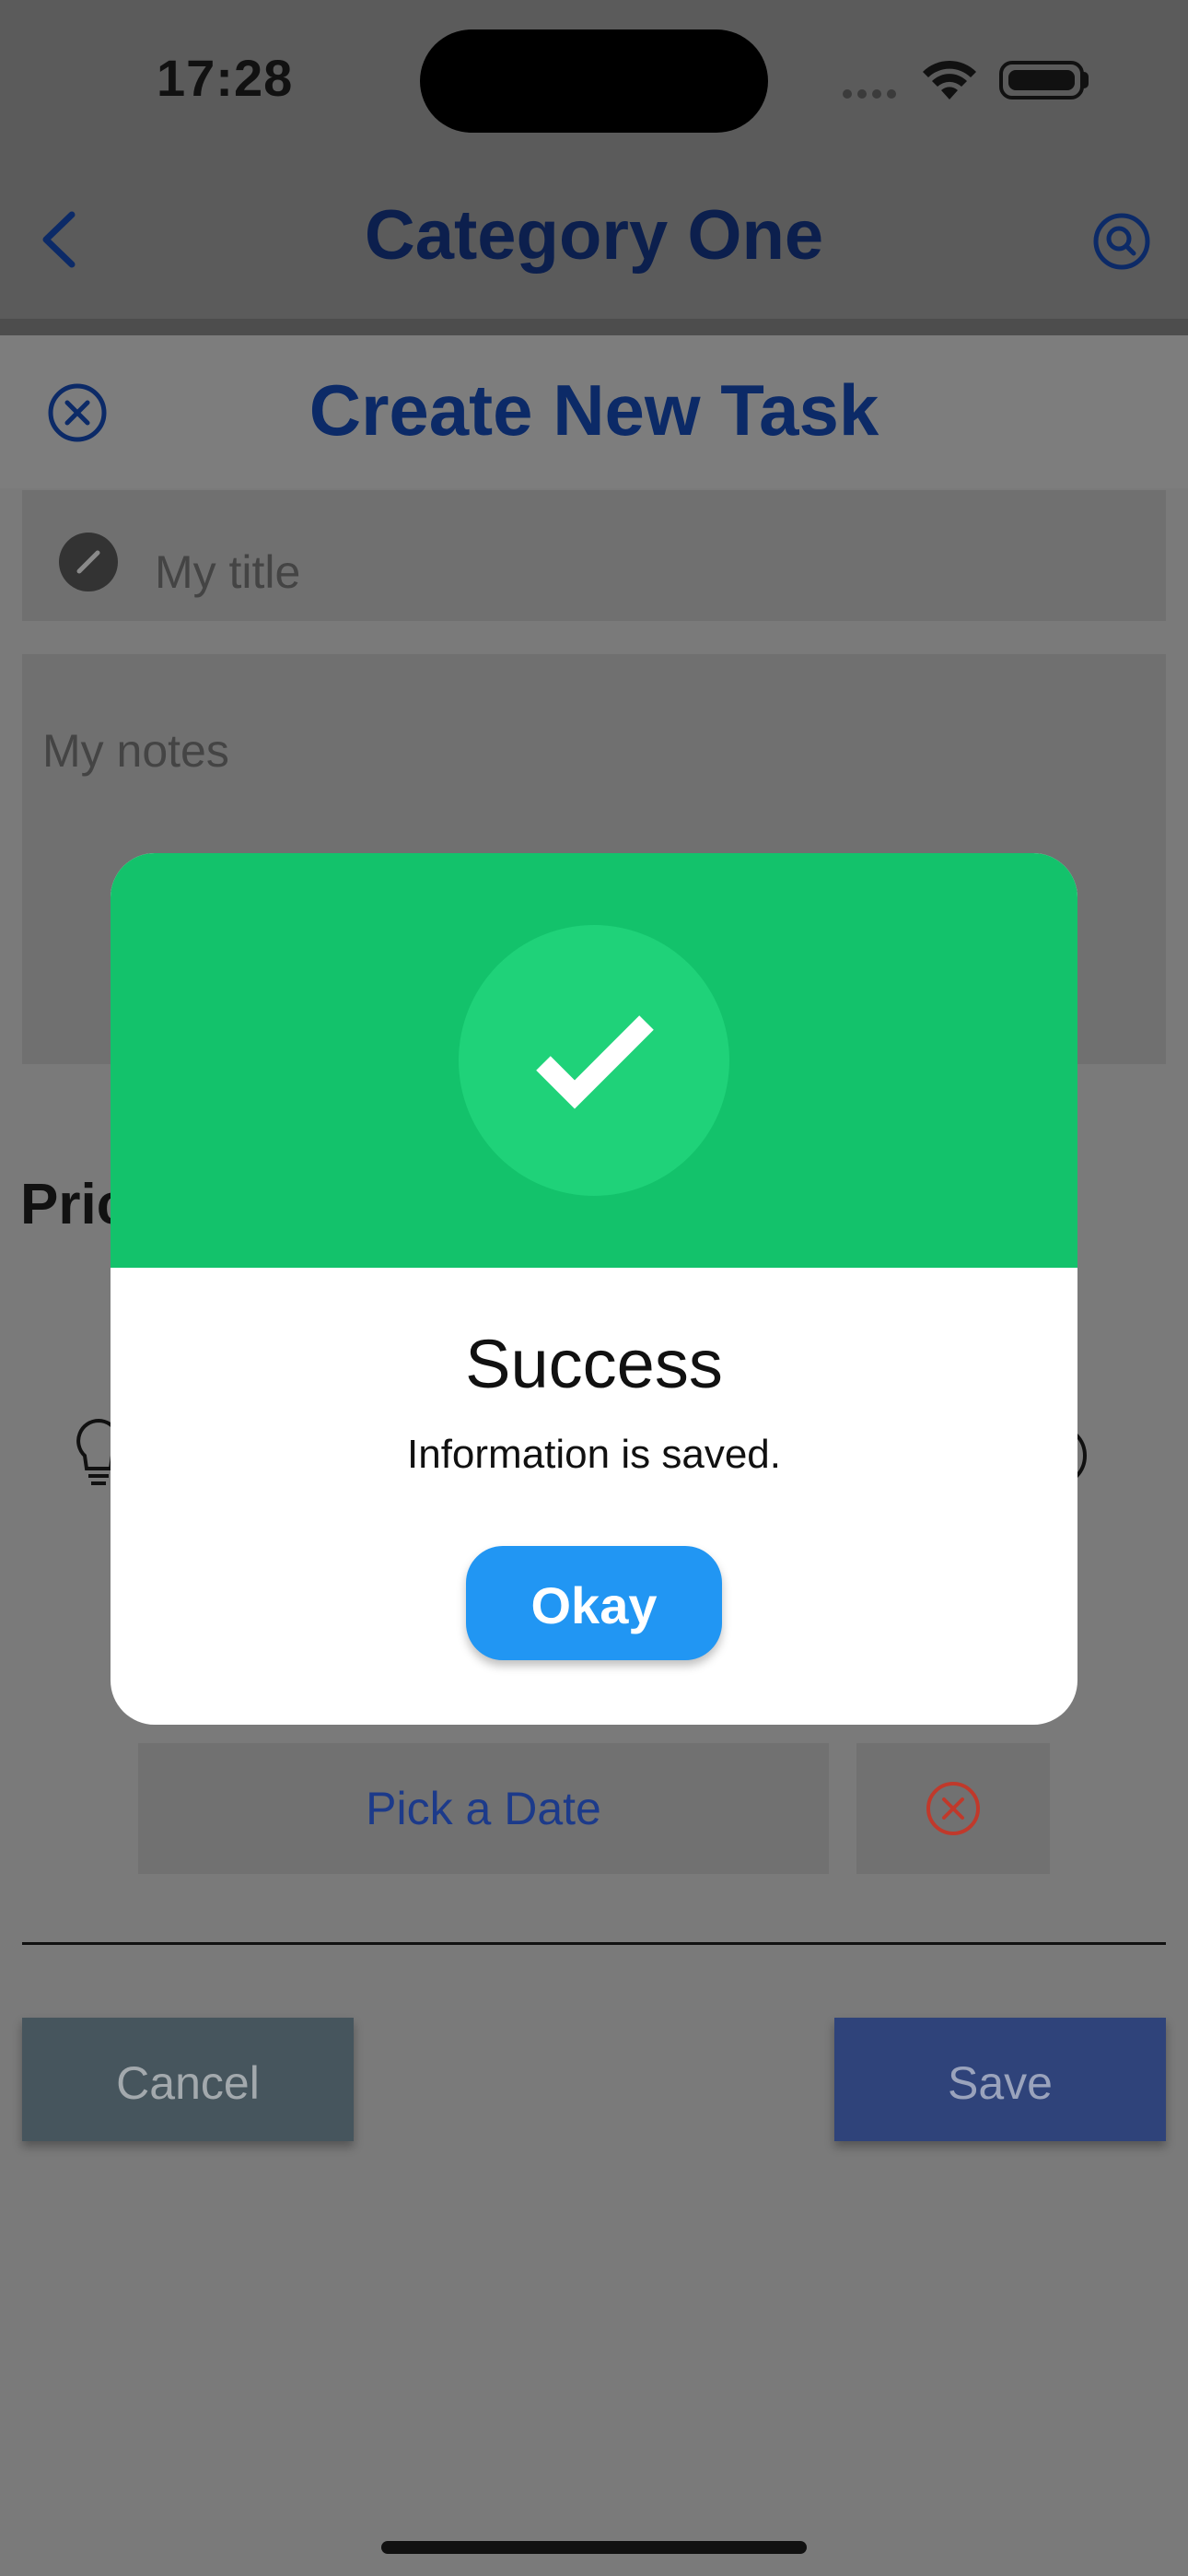  Describe the element at coordinates (872, 95) in the screenshot. I see `cellular-signal-icon` at that location.